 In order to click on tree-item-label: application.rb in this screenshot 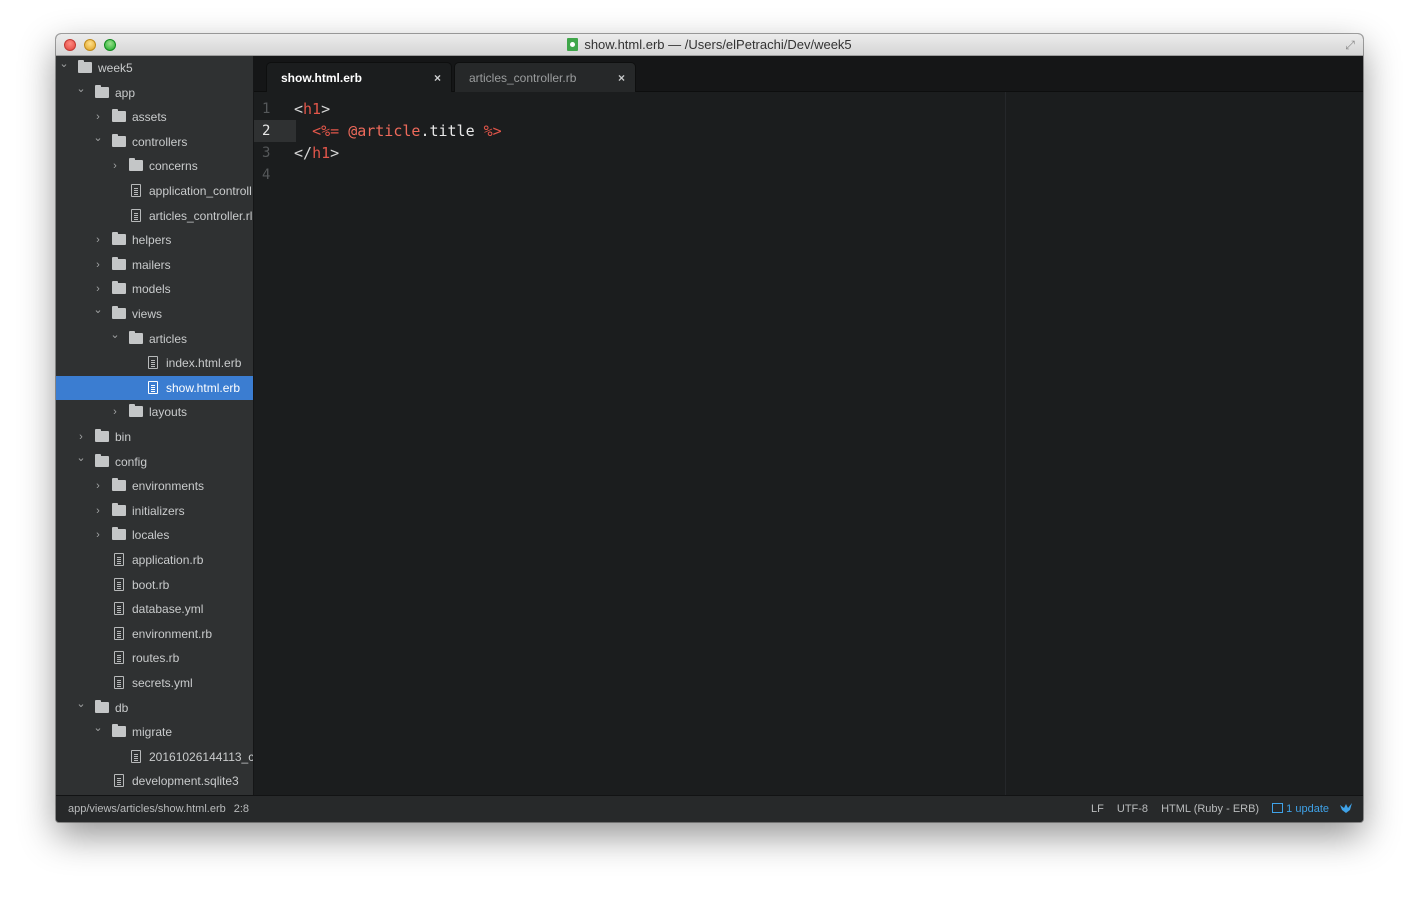, I will do `click(168, 560)`.